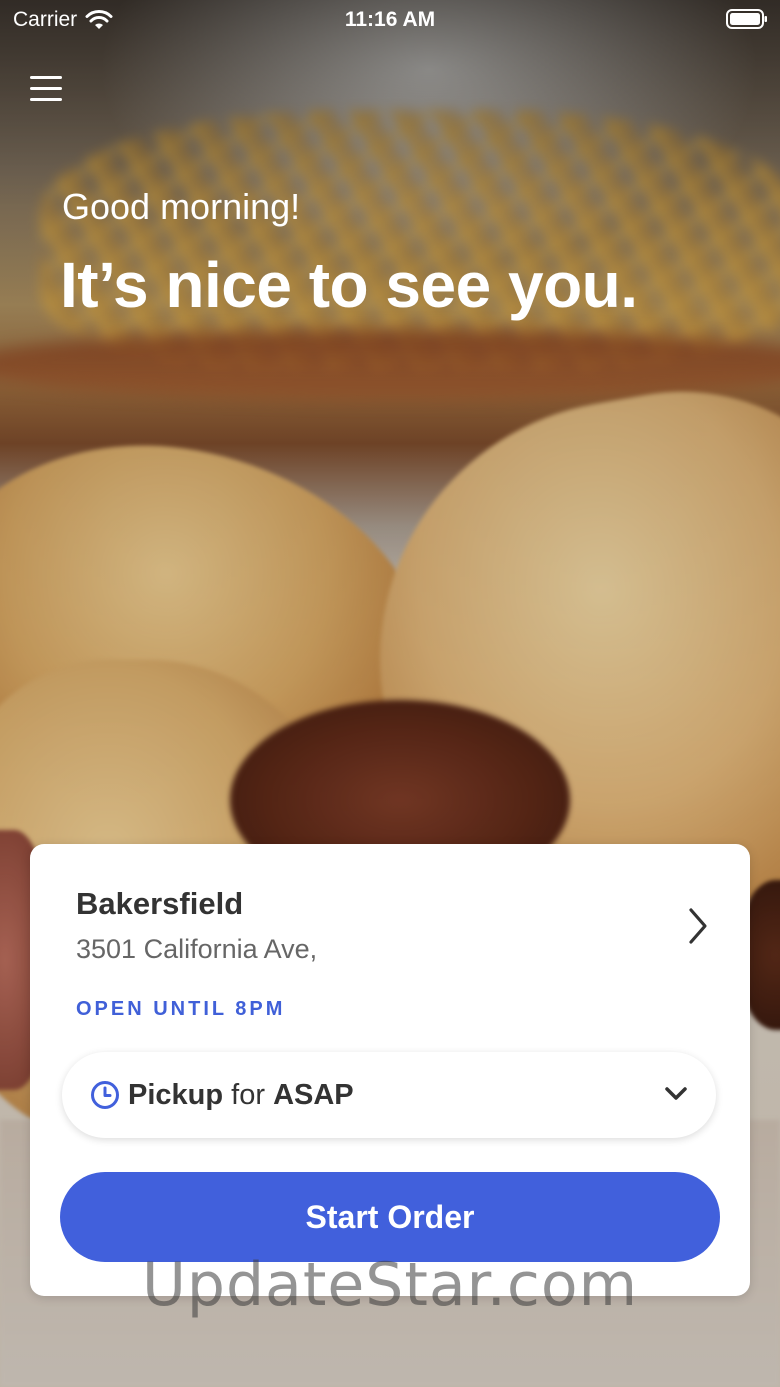 The image size is (780, 1387). Describe the element at coordinates (181, 206) in the screenshot. I see `greeting-text: Good morning!` at that location.